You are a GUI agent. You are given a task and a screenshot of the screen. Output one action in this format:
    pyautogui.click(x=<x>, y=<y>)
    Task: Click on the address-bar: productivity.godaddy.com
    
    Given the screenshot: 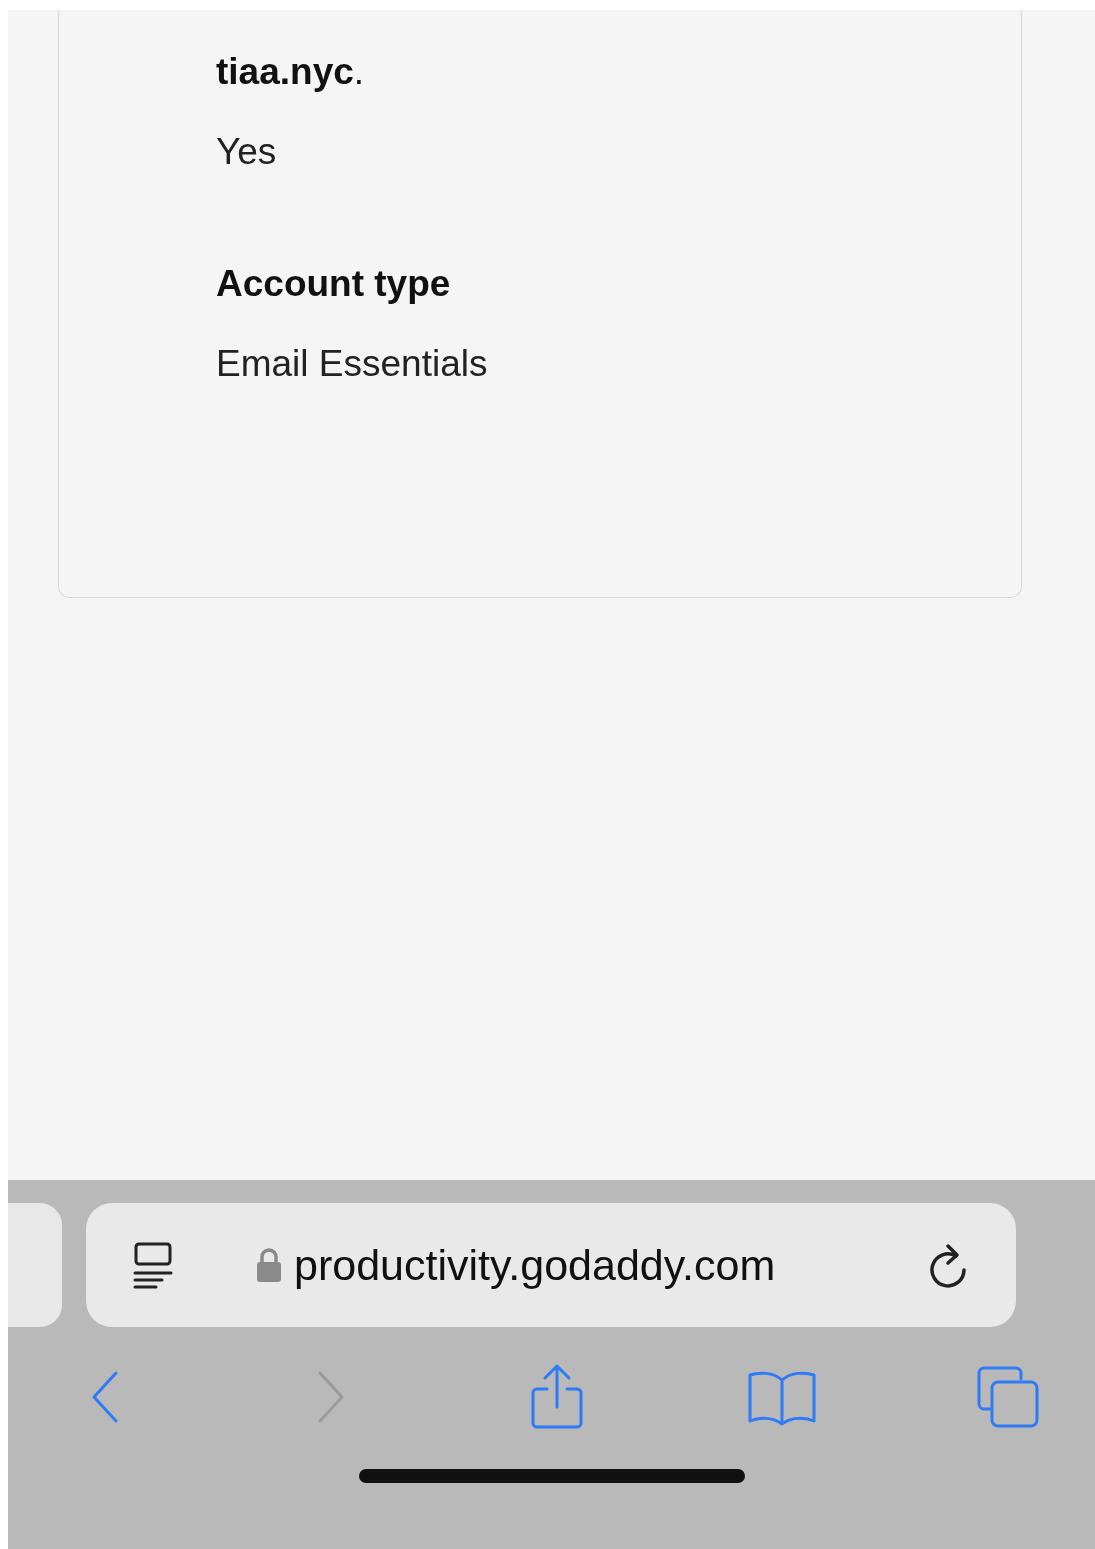 What is the action you would take?
    pyautogui.click(x=551, y=1265)
    